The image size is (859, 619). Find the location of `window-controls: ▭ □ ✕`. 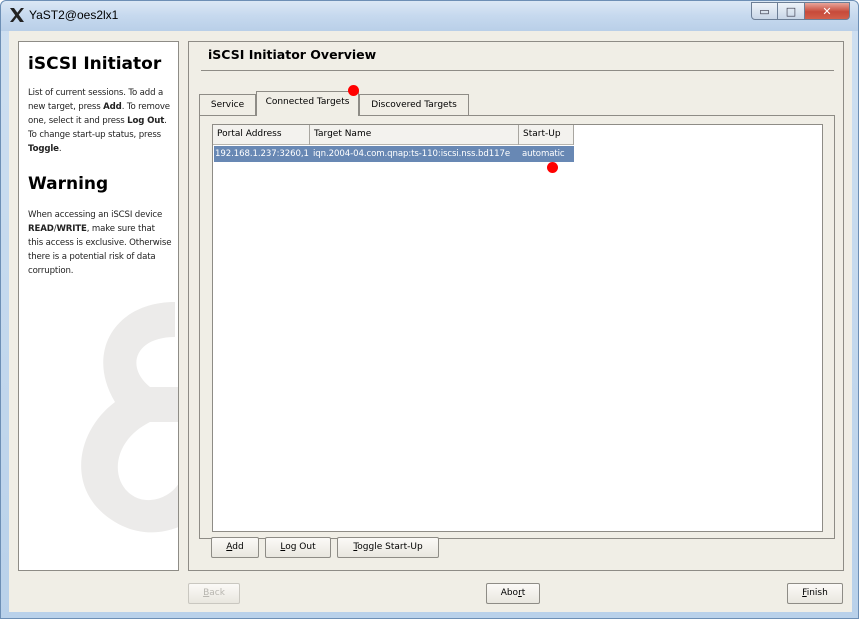

window-controls: ▭ □ ✕ is located at coordinates (800, 11).